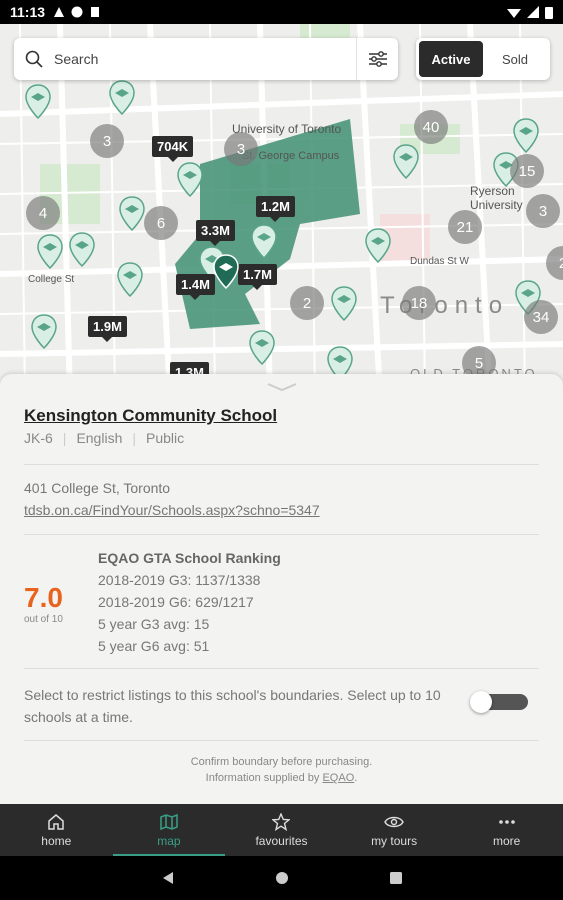  What do you see at coordinates (515, 59) in the screenshot?
I see `sold-toggle-button: Sold` at bounding box center [515, 59].